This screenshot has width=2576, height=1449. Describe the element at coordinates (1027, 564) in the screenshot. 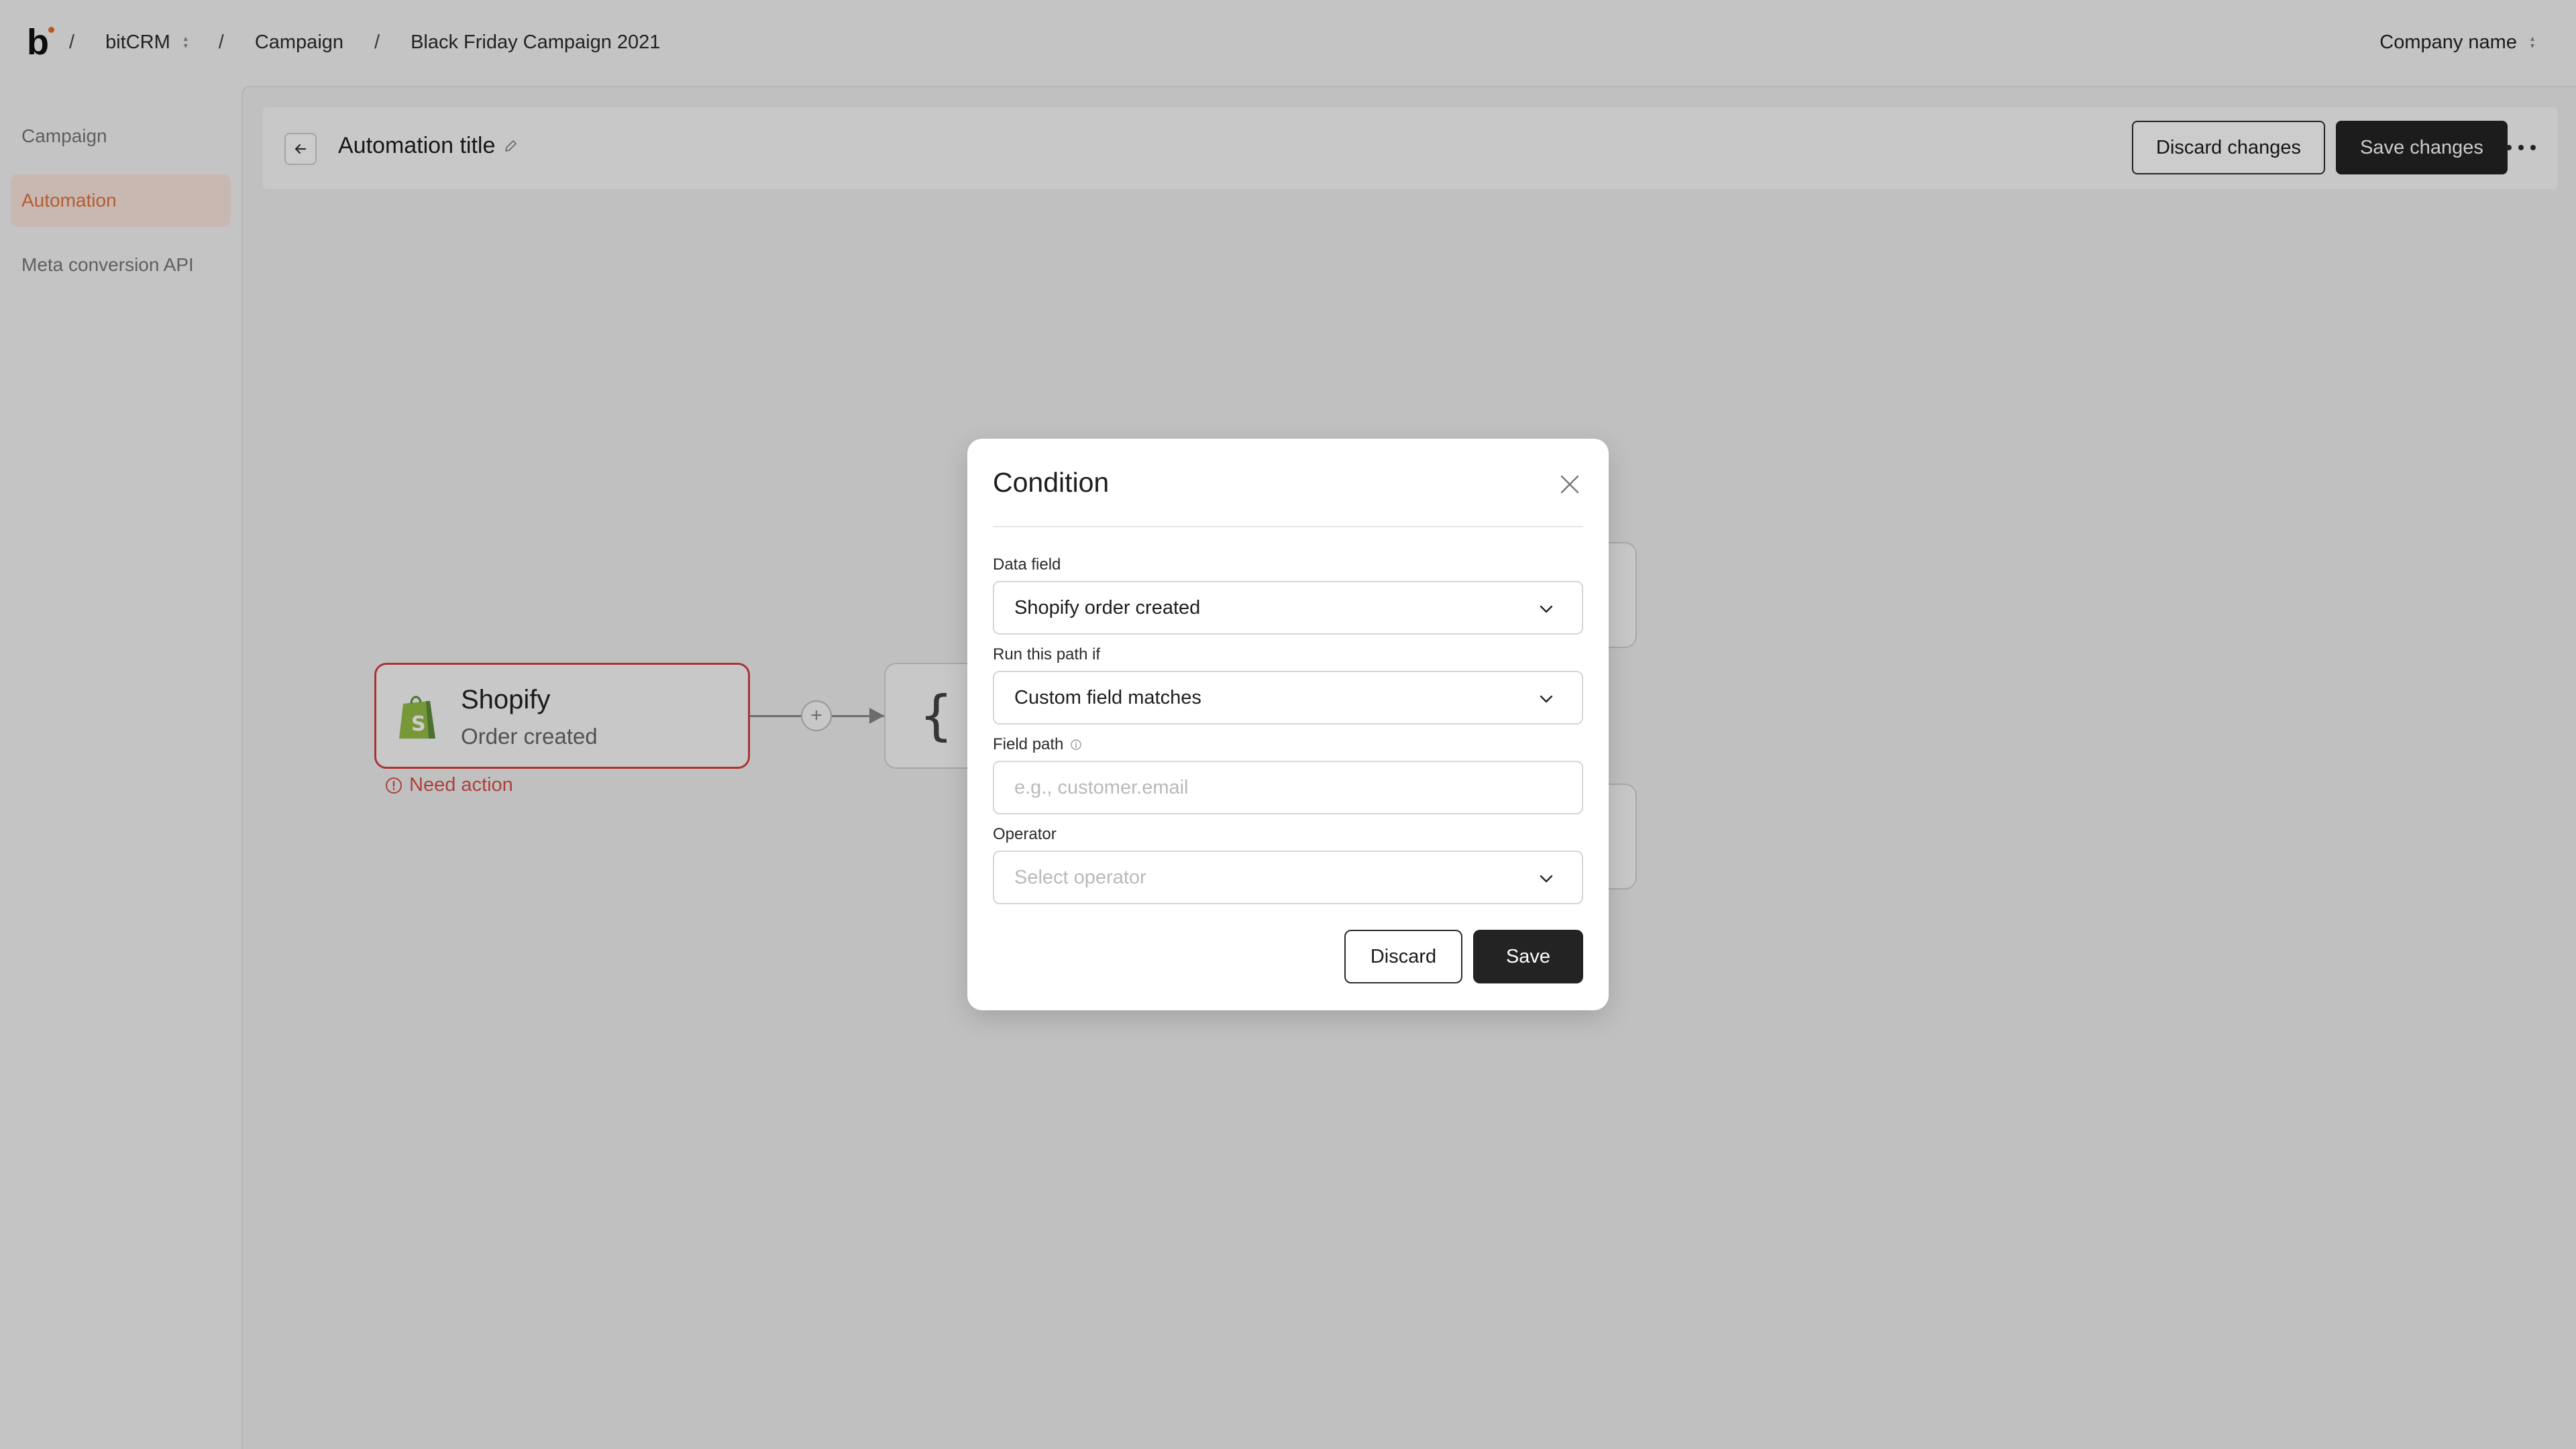

I see `data-field-label: Data field` at that location.